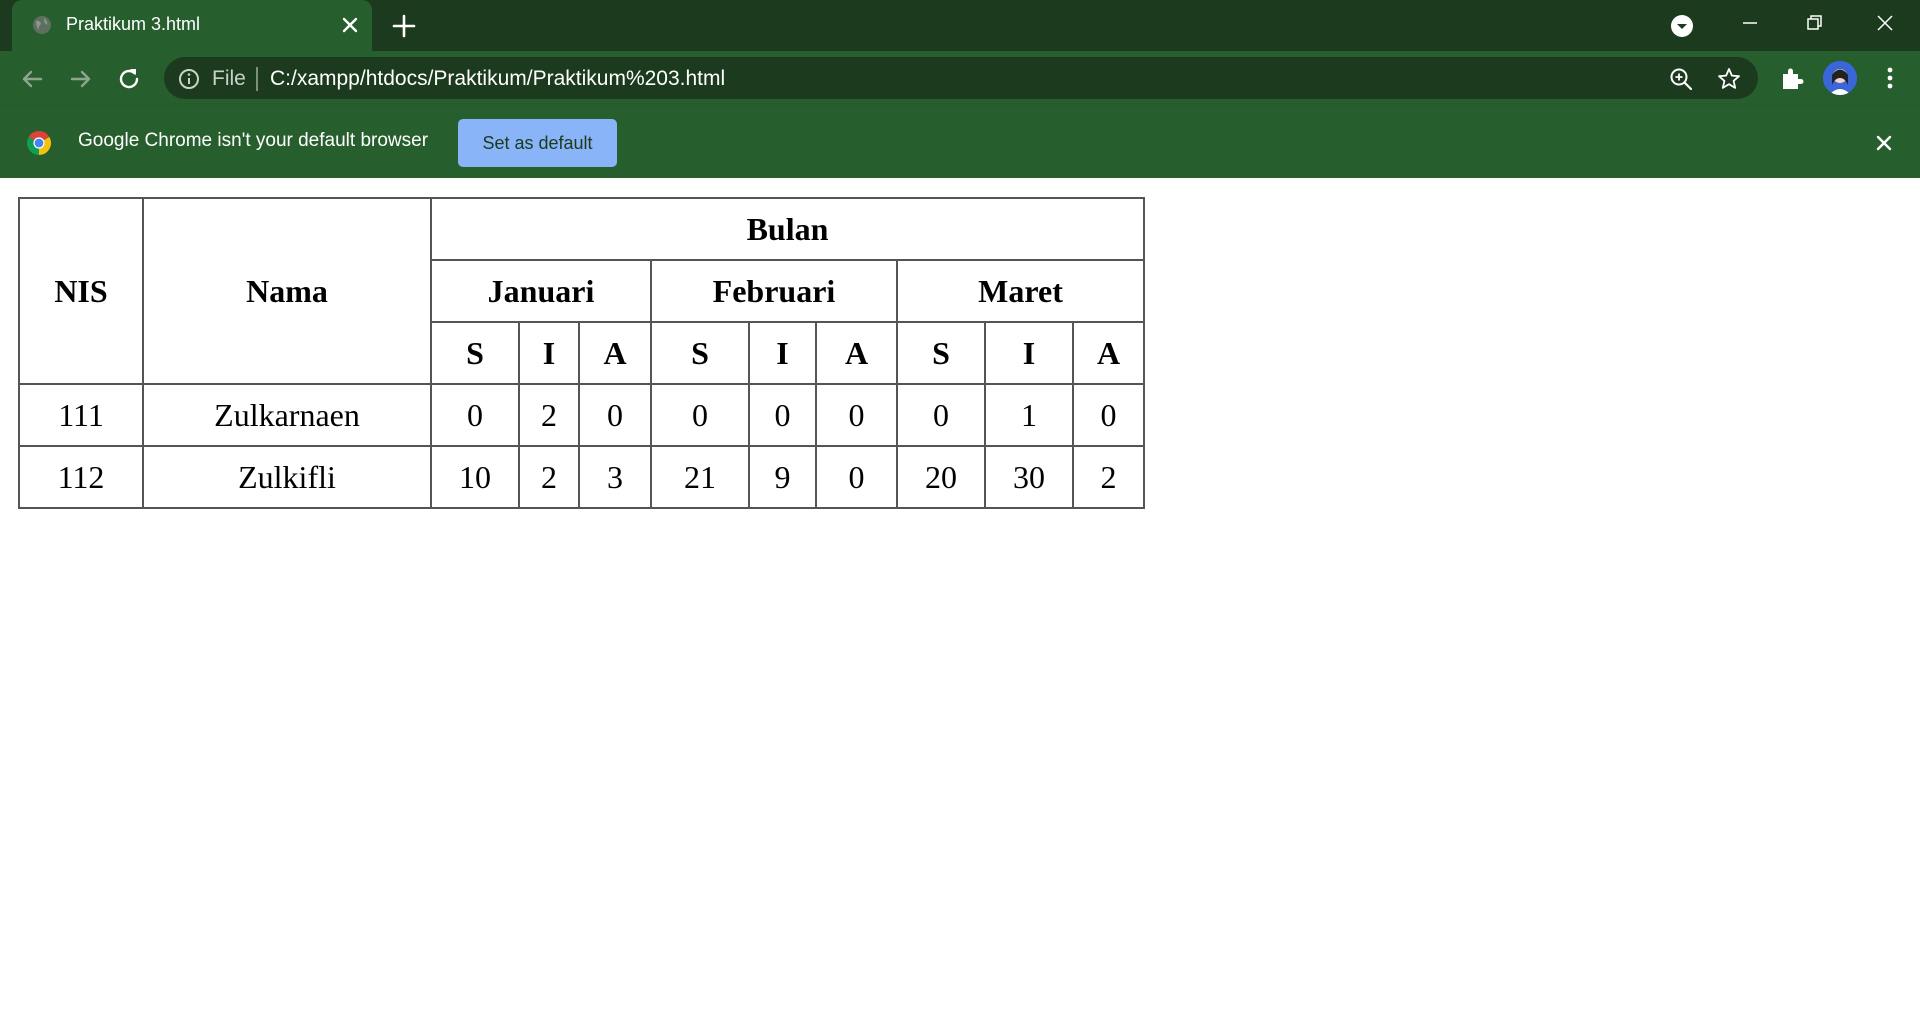  I want to click on forward-arrow-icon, so click(81, 79).